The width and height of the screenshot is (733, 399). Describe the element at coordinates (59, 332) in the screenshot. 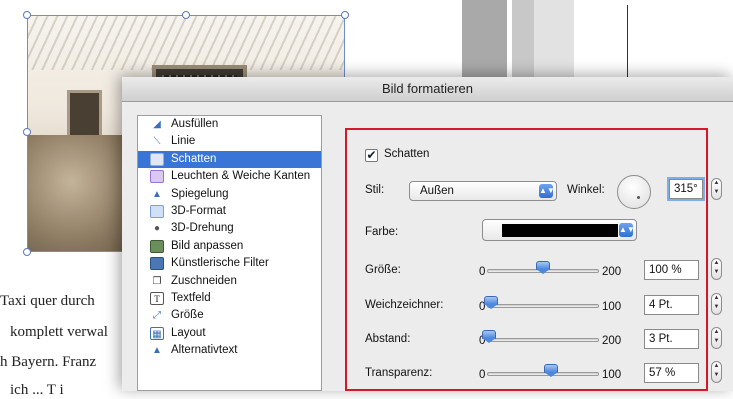

I see `body-text-line: komplett verwal` at that location.